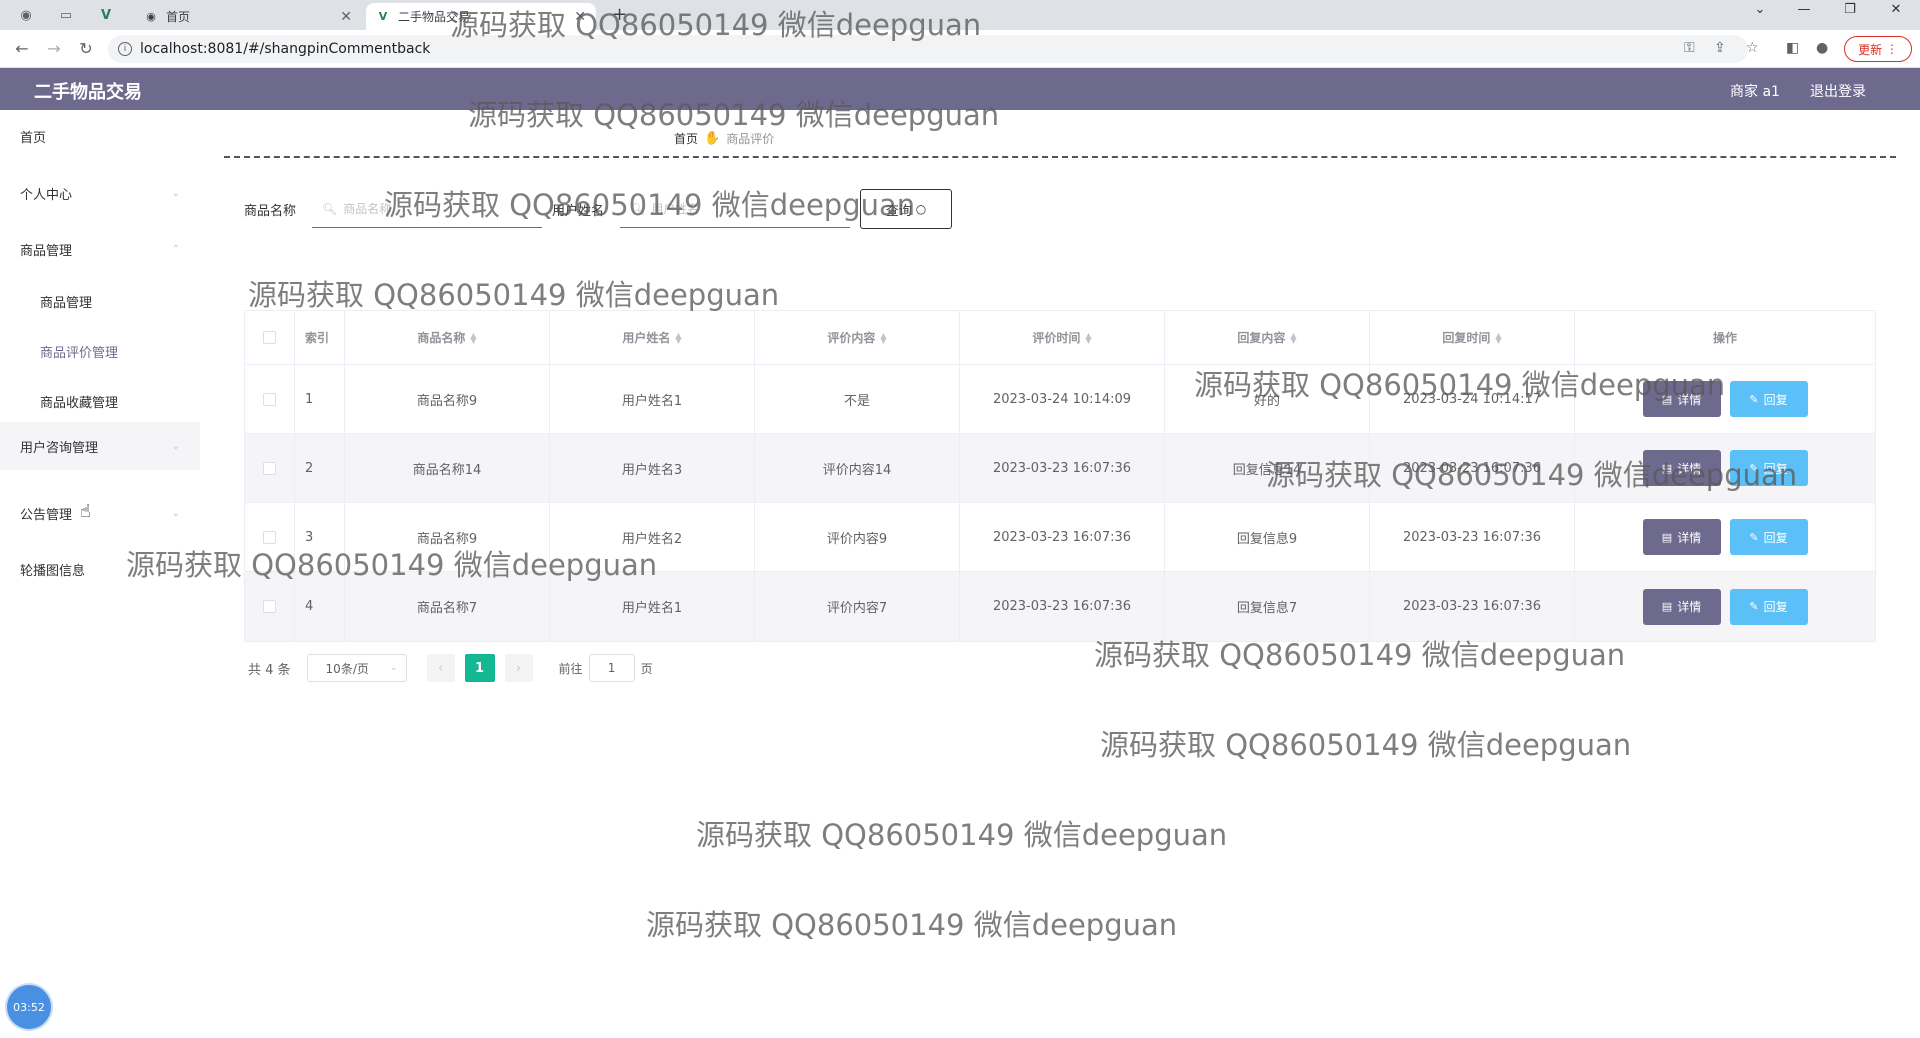 The width and height of the screenshot is (1920, 1038). What do you see at coordinates (652, 537) in the screenshot?
I see `cell-user: 用户姓名2` at bounding box center [652, 537].